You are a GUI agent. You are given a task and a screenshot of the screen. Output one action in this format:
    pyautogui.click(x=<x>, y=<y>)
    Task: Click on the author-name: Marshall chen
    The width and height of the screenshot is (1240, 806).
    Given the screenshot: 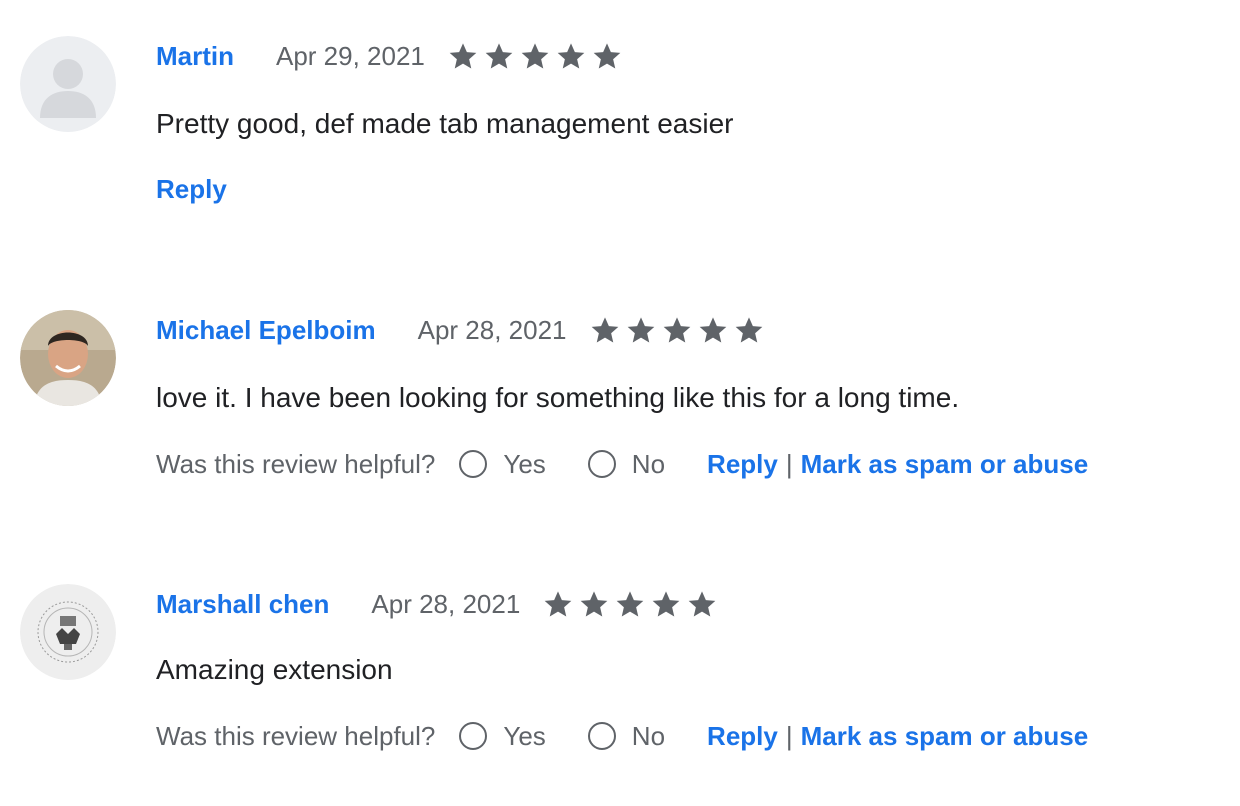 What is the action you would take?
    pyautogui.click(x=242, y=604)
    